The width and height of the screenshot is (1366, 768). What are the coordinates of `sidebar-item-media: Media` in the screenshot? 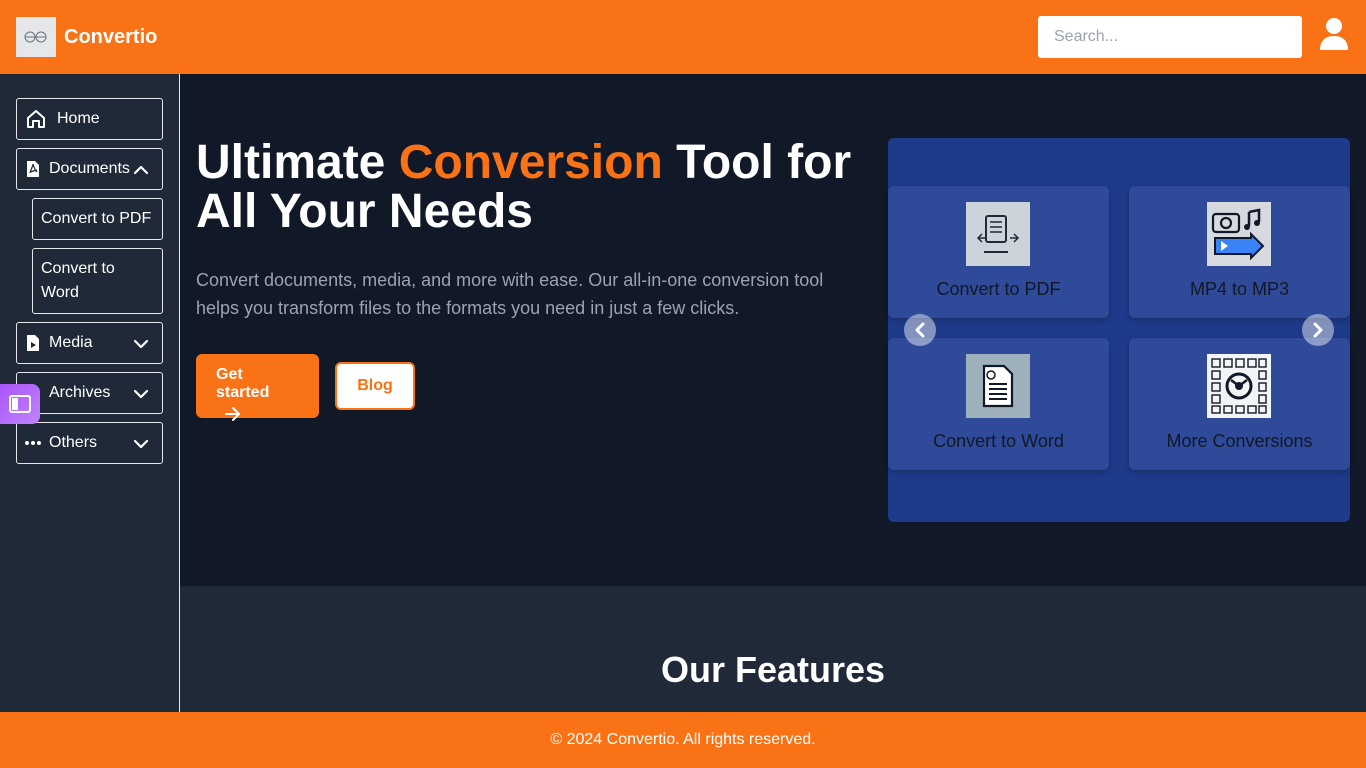 It's located at (89, 343).